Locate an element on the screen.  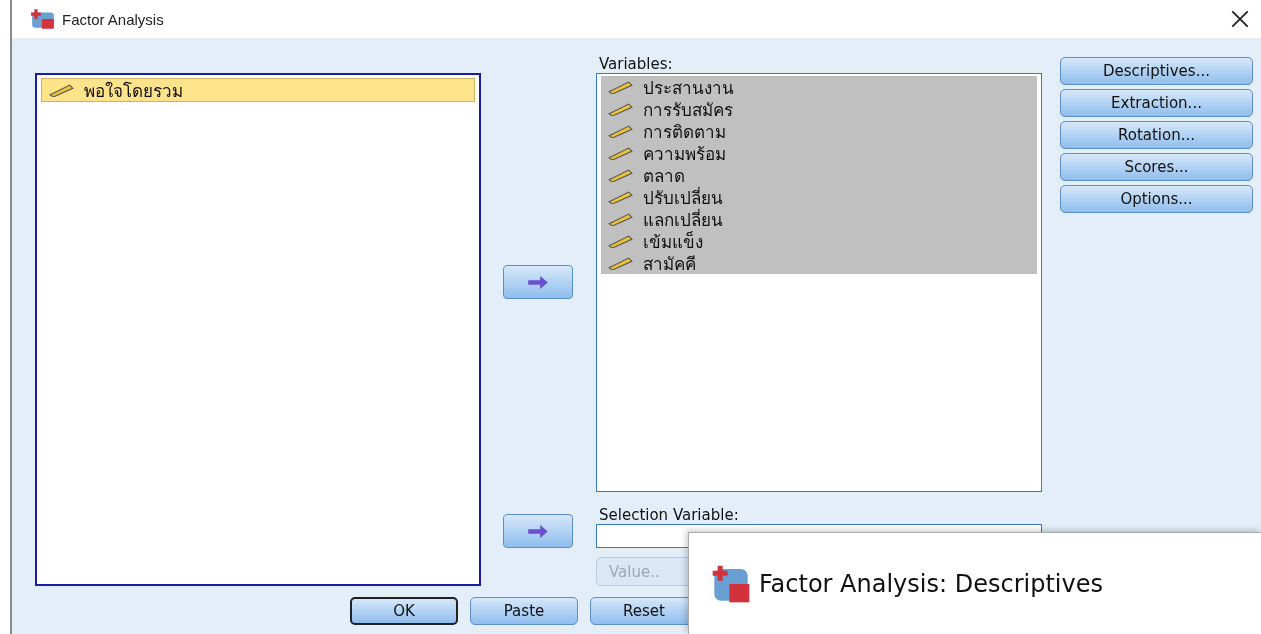
move-selection-button is located at coordinates (538, 531).